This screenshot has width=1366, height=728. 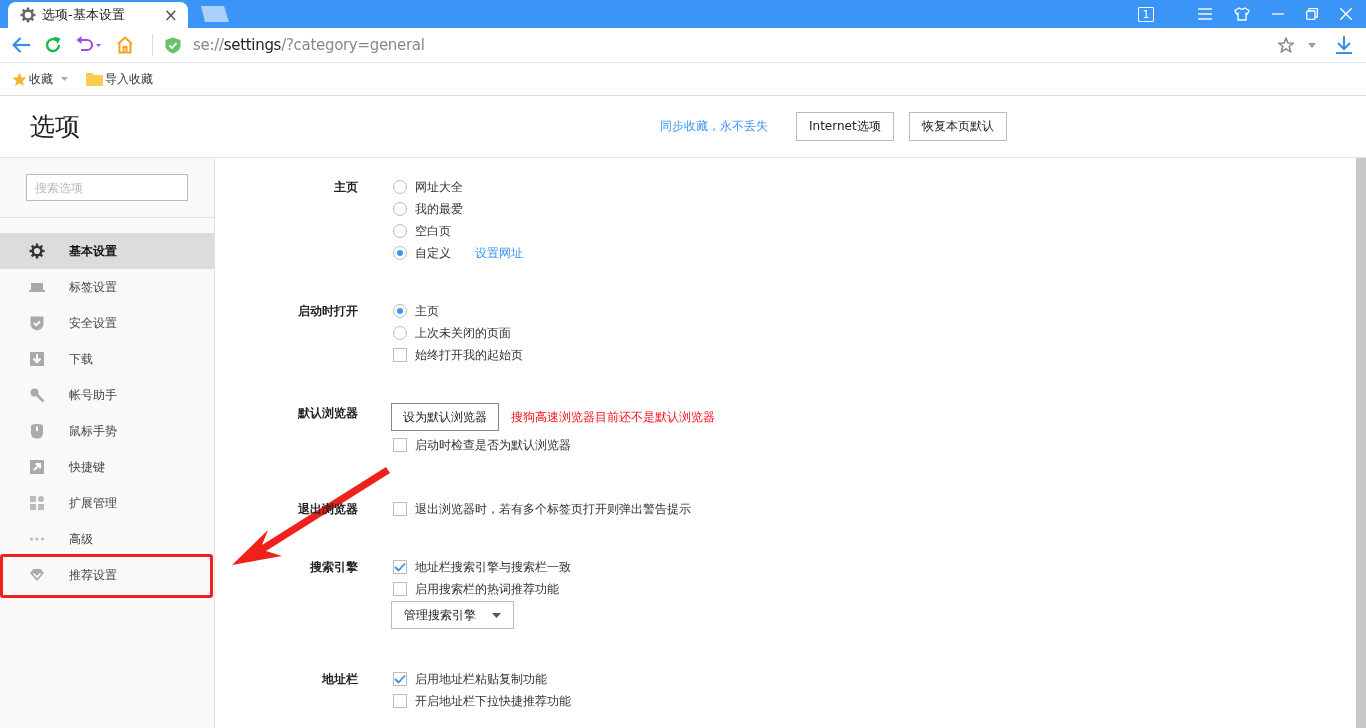 I want to click on restore-icon, so click(x=1312, y=14).